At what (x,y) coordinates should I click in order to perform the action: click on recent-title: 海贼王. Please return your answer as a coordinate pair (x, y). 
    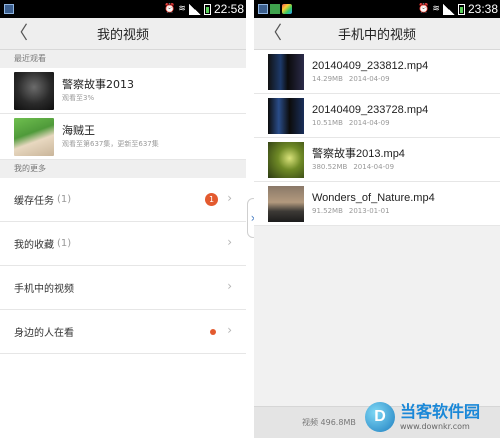
    Looking at the image, I should click on (78, 130).